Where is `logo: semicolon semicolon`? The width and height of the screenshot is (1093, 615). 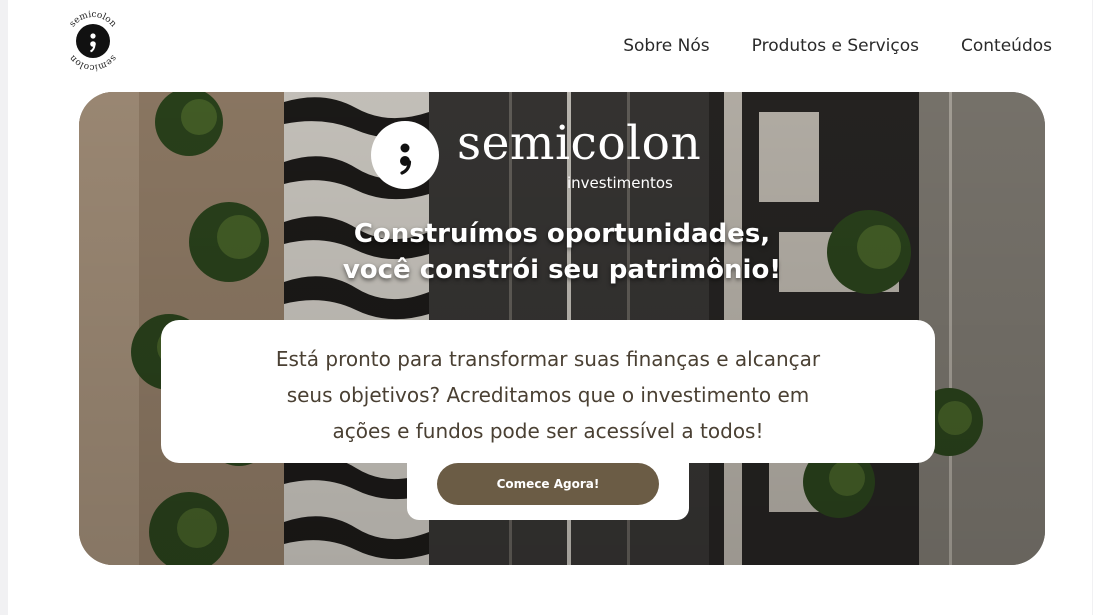
logo: semicolon semicolon is located at coordinates (93, 41).